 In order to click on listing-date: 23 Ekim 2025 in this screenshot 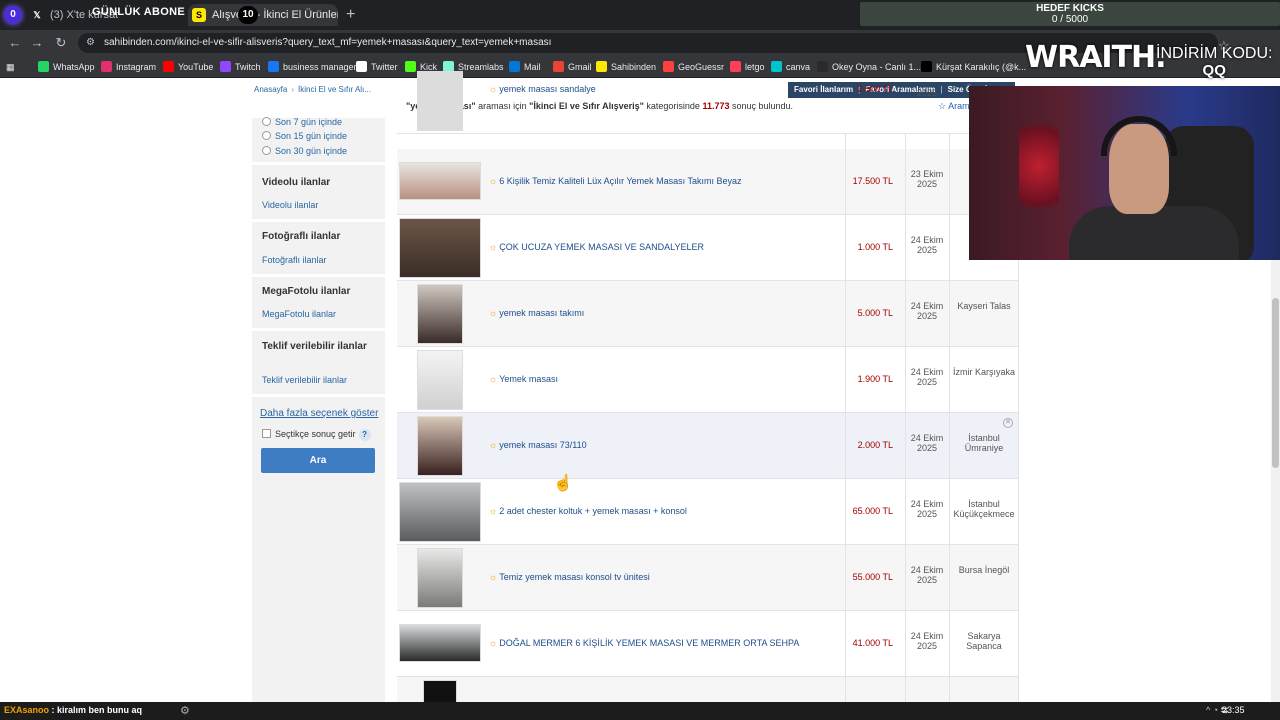, I will do `click(927, 179)`.